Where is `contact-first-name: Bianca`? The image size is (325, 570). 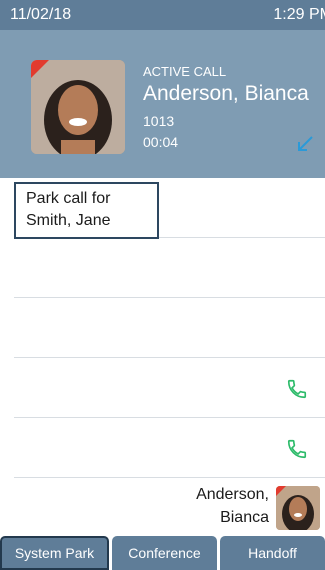
contact-first-name: Bianca is located at coordinates (244, 517).